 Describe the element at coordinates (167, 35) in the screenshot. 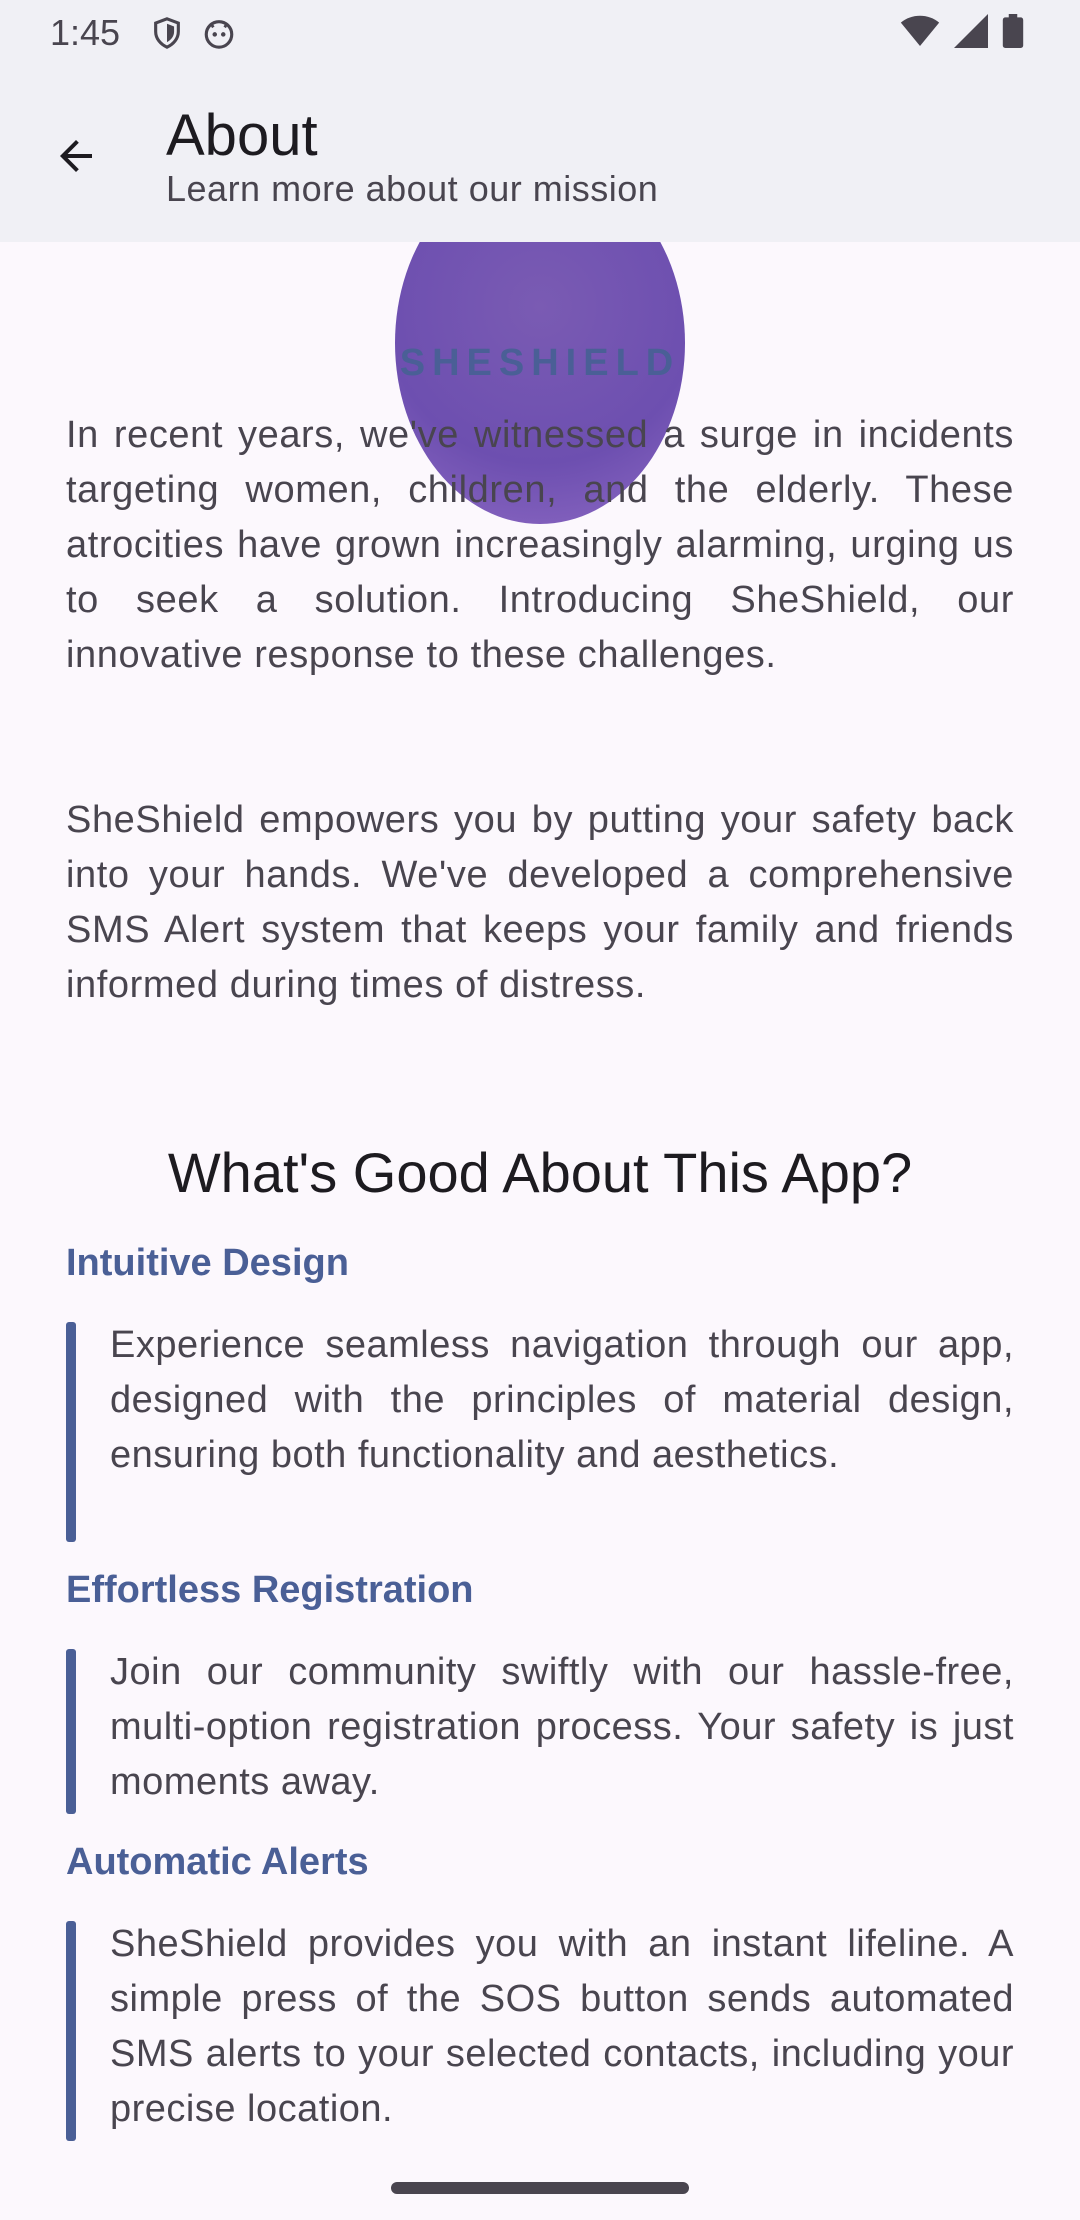

I see `shield-icon` at that location.